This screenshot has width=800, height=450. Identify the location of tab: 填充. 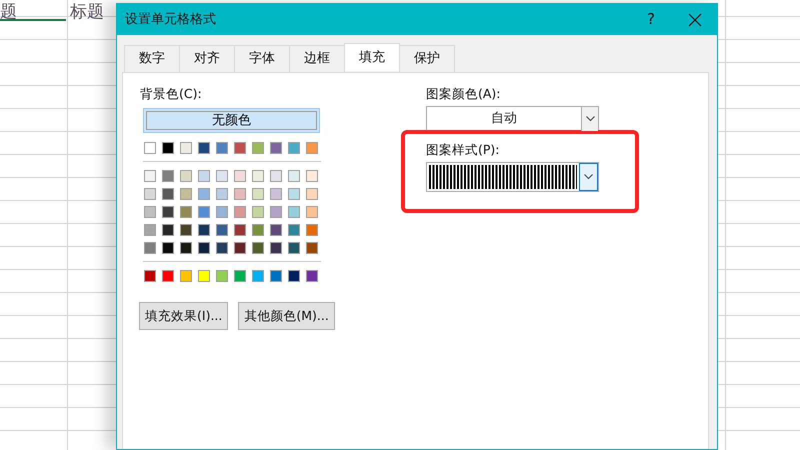
(372, 57).